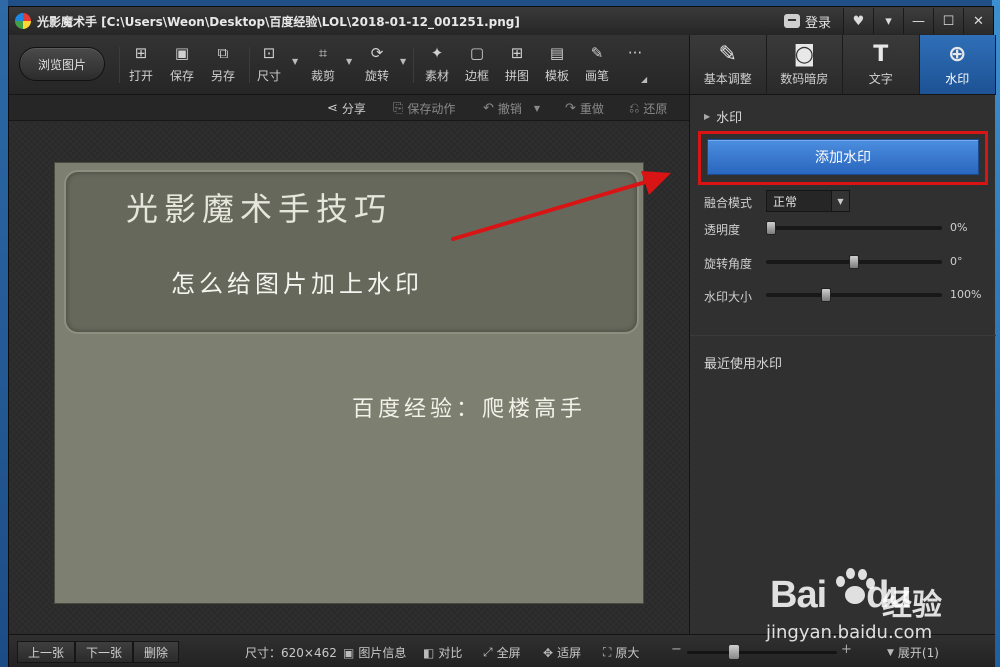 Image resolution: width=1000 pixels, height=667 pixels. I want to click on save-action-icon: ⎘, so click(398, 108).